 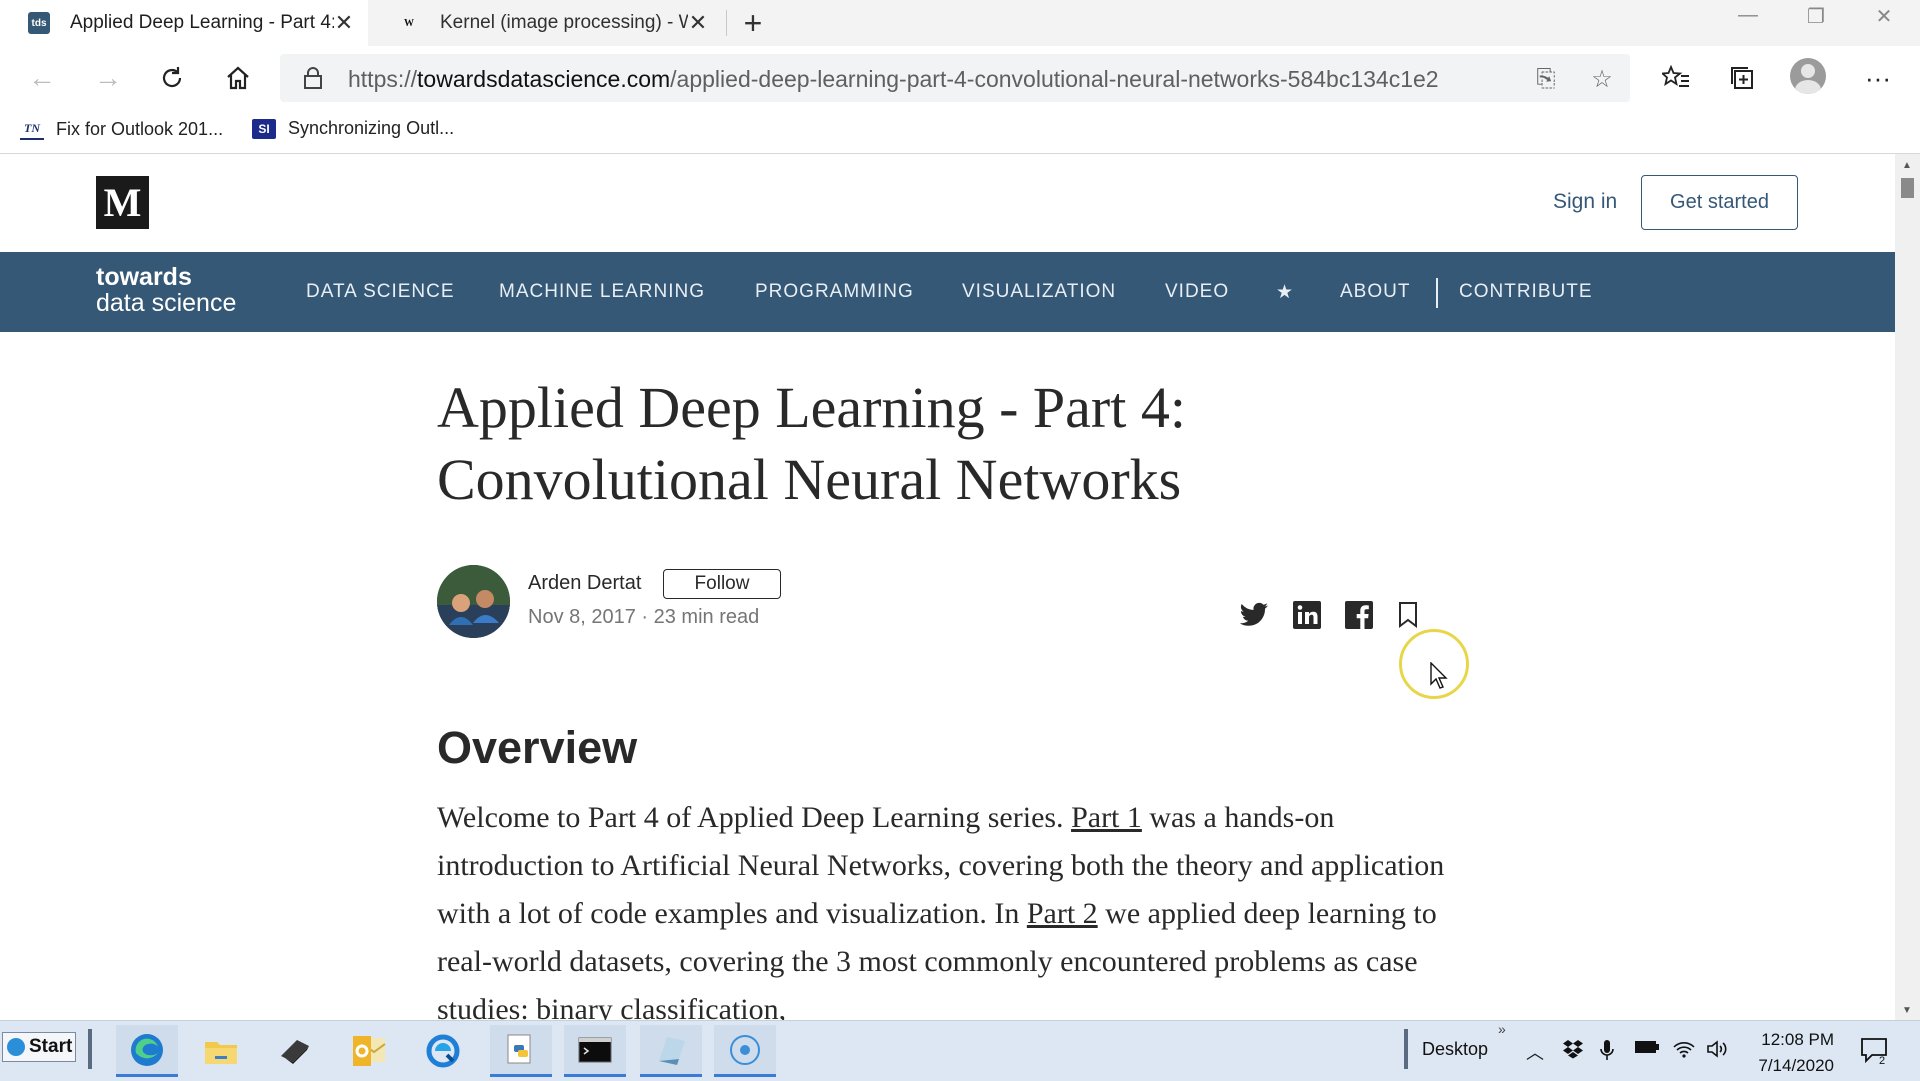 I want to click on author-name: Arden Dertat, so click(x=584, y=583).